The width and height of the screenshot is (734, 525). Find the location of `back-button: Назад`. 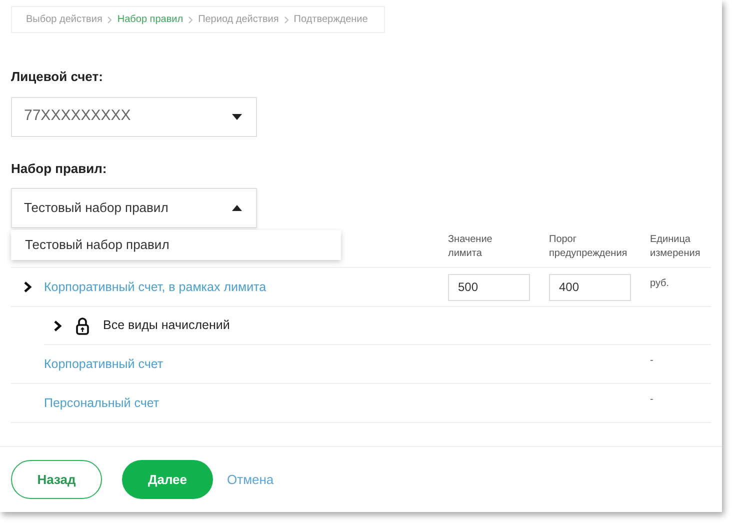

back-button: Назад is located at coordinates (56, 479).